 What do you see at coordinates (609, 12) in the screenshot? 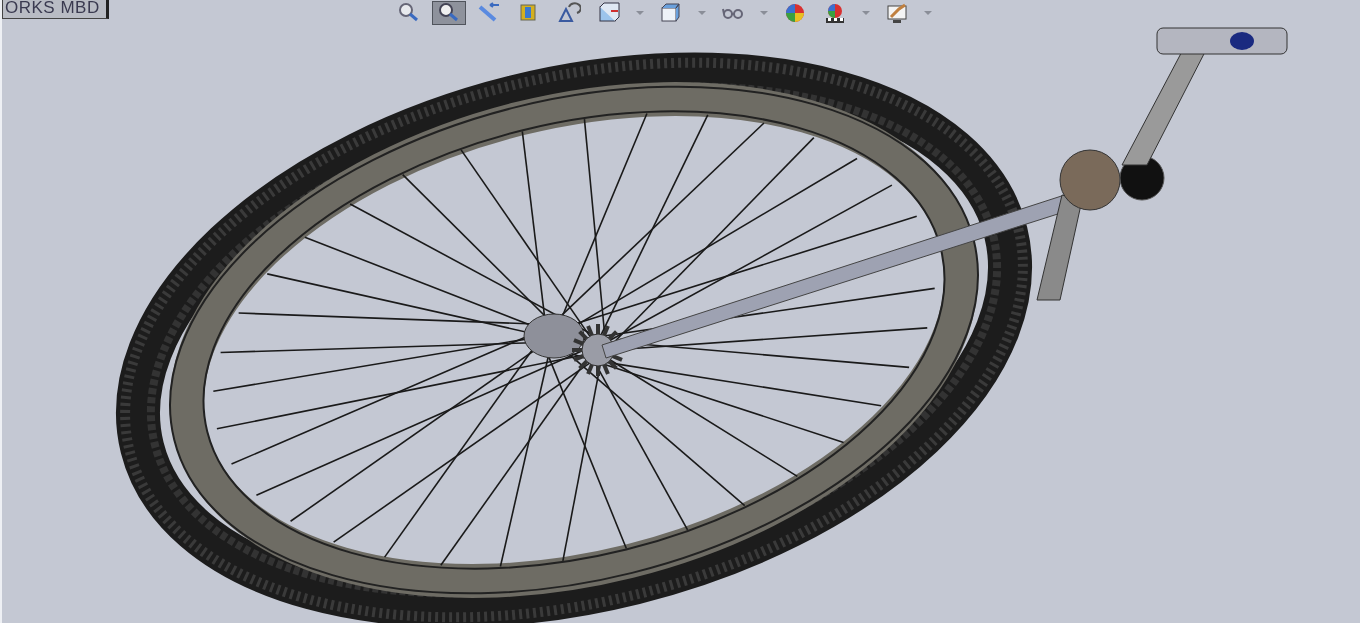
I see `box-icon` at bounding box center [609, 12].